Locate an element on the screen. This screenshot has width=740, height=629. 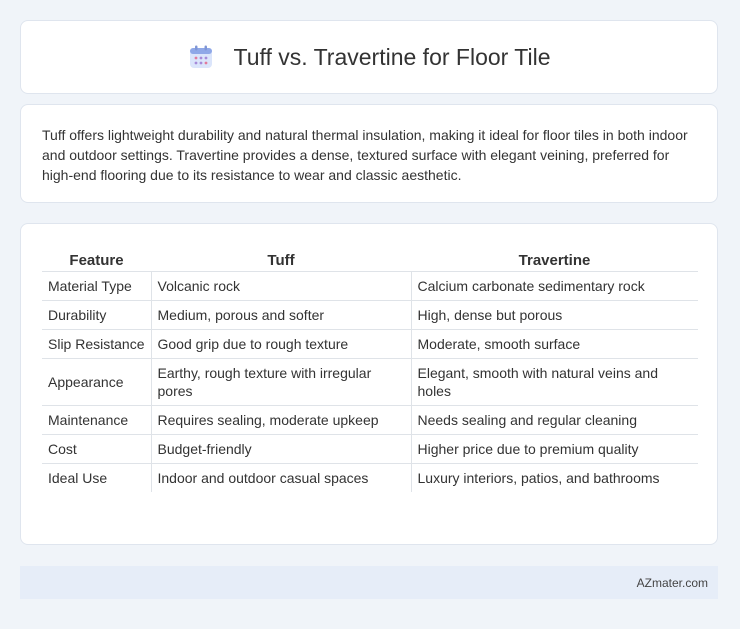
column-header-feature: Feature is located at coordinates (96, 258).